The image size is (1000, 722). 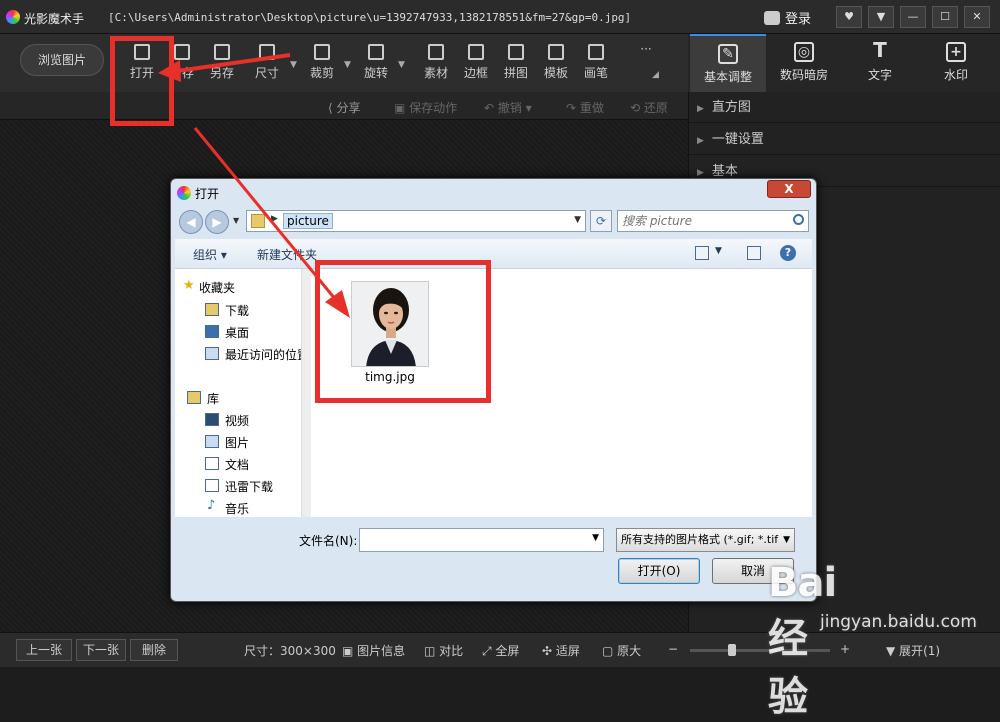 What do you see at coordinates (101, 650) in the screenshot?
I see `next-image-button: 下一张` at bounding box center [101, 650].